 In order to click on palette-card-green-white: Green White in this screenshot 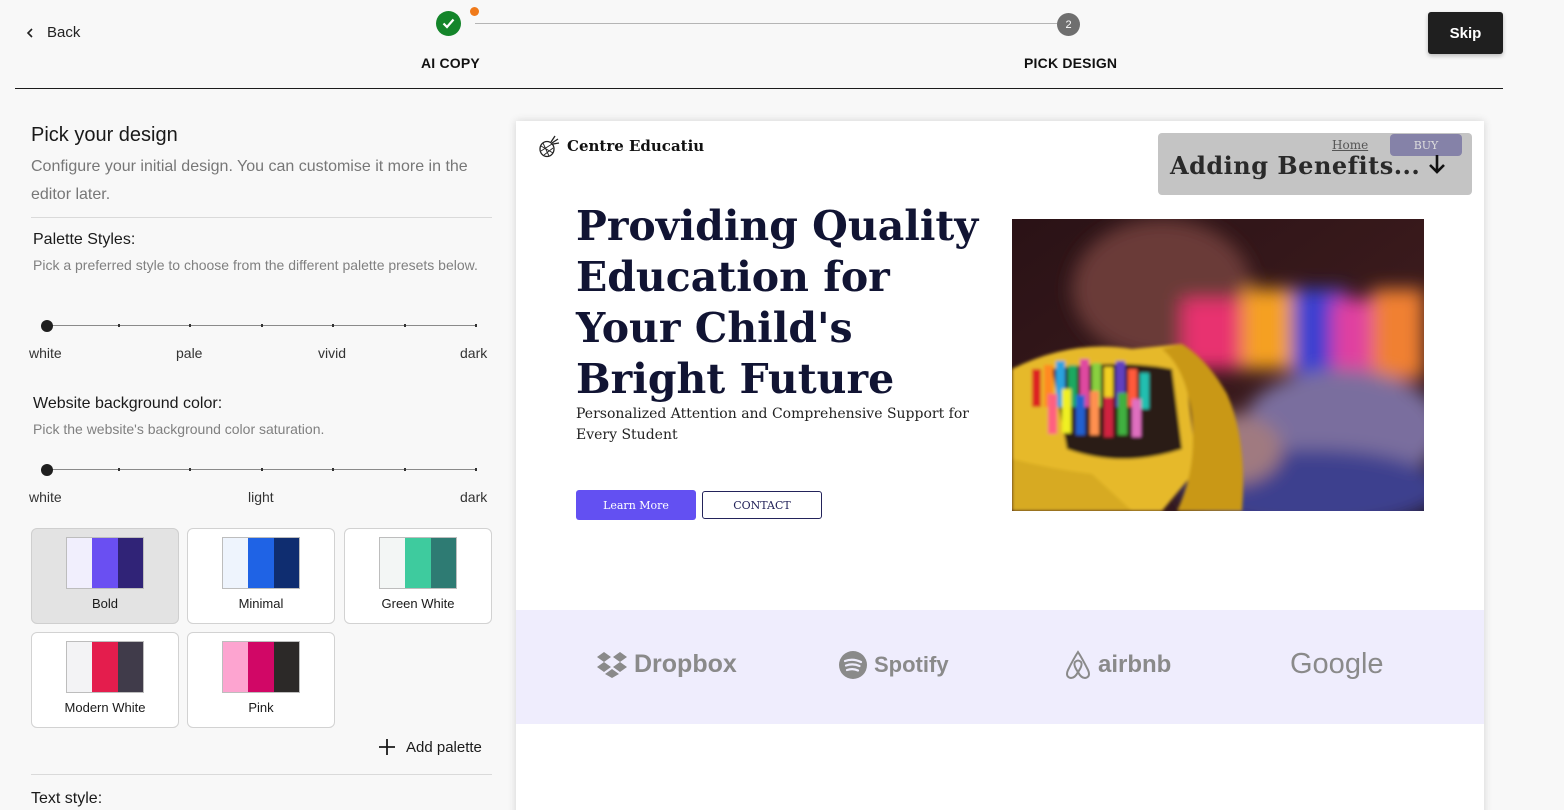, I will do `click(418, 576)`.